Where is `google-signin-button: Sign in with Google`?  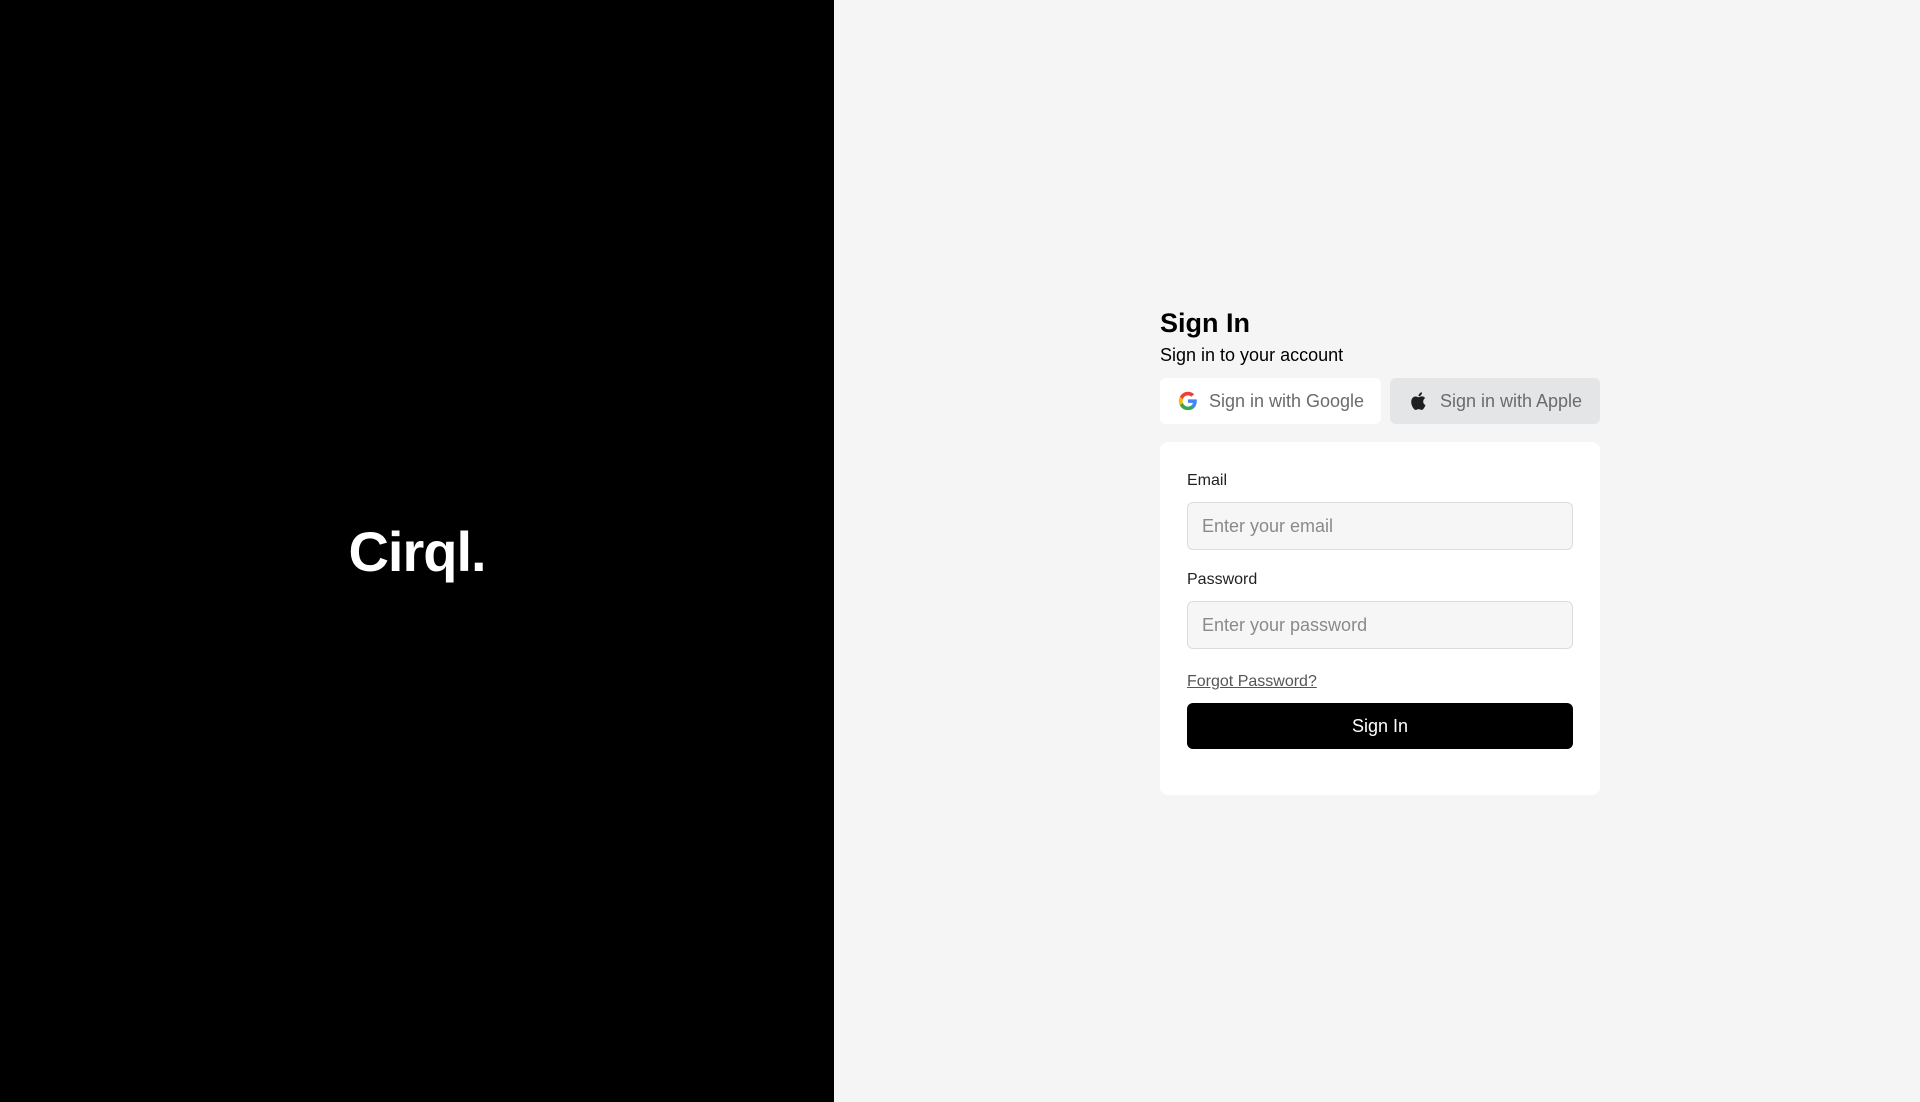
google-signin-button: Sign in with Google is located at coordinates (1270, 401).